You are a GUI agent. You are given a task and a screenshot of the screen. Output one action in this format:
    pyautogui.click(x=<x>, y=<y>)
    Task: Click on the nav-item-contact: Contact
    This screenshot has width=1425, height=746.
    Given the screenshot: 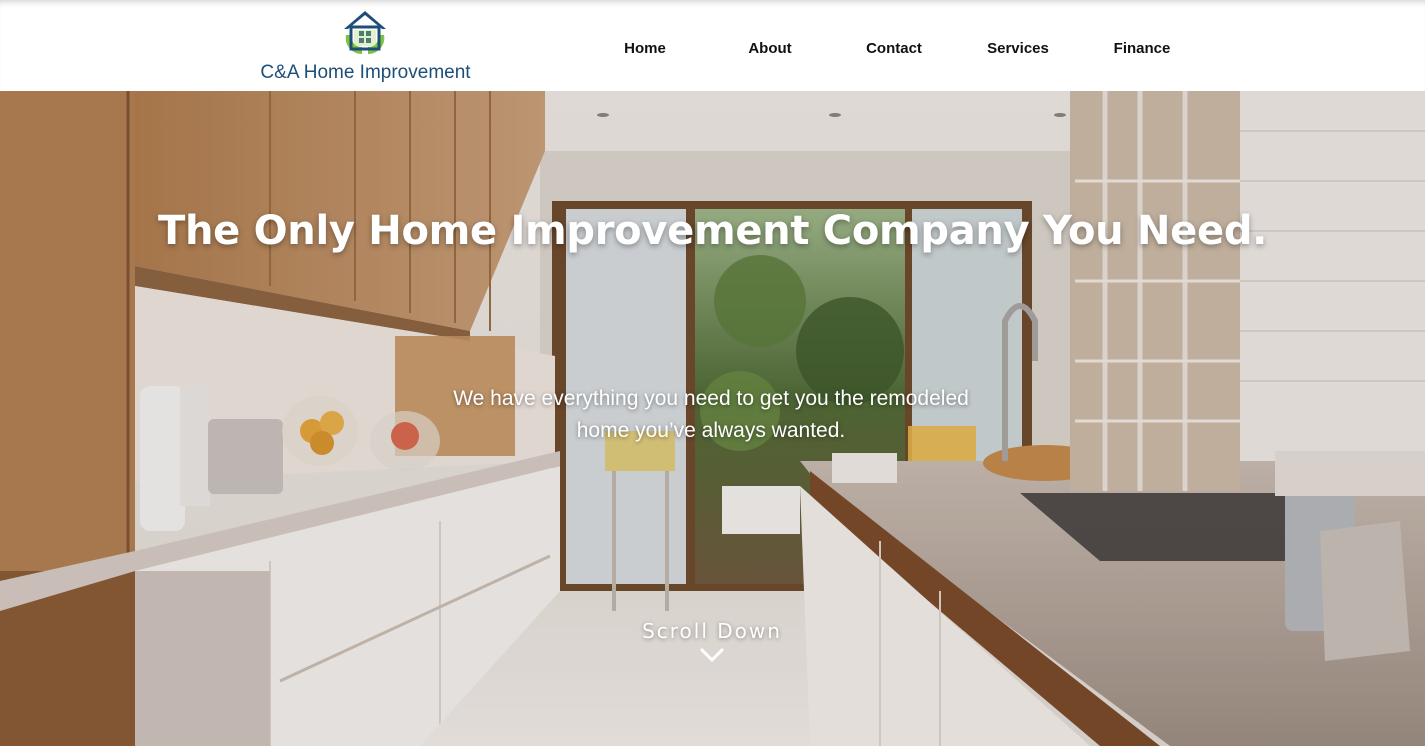 What is the action you would take?
    pyautogui.click(x=894, y=48)
    